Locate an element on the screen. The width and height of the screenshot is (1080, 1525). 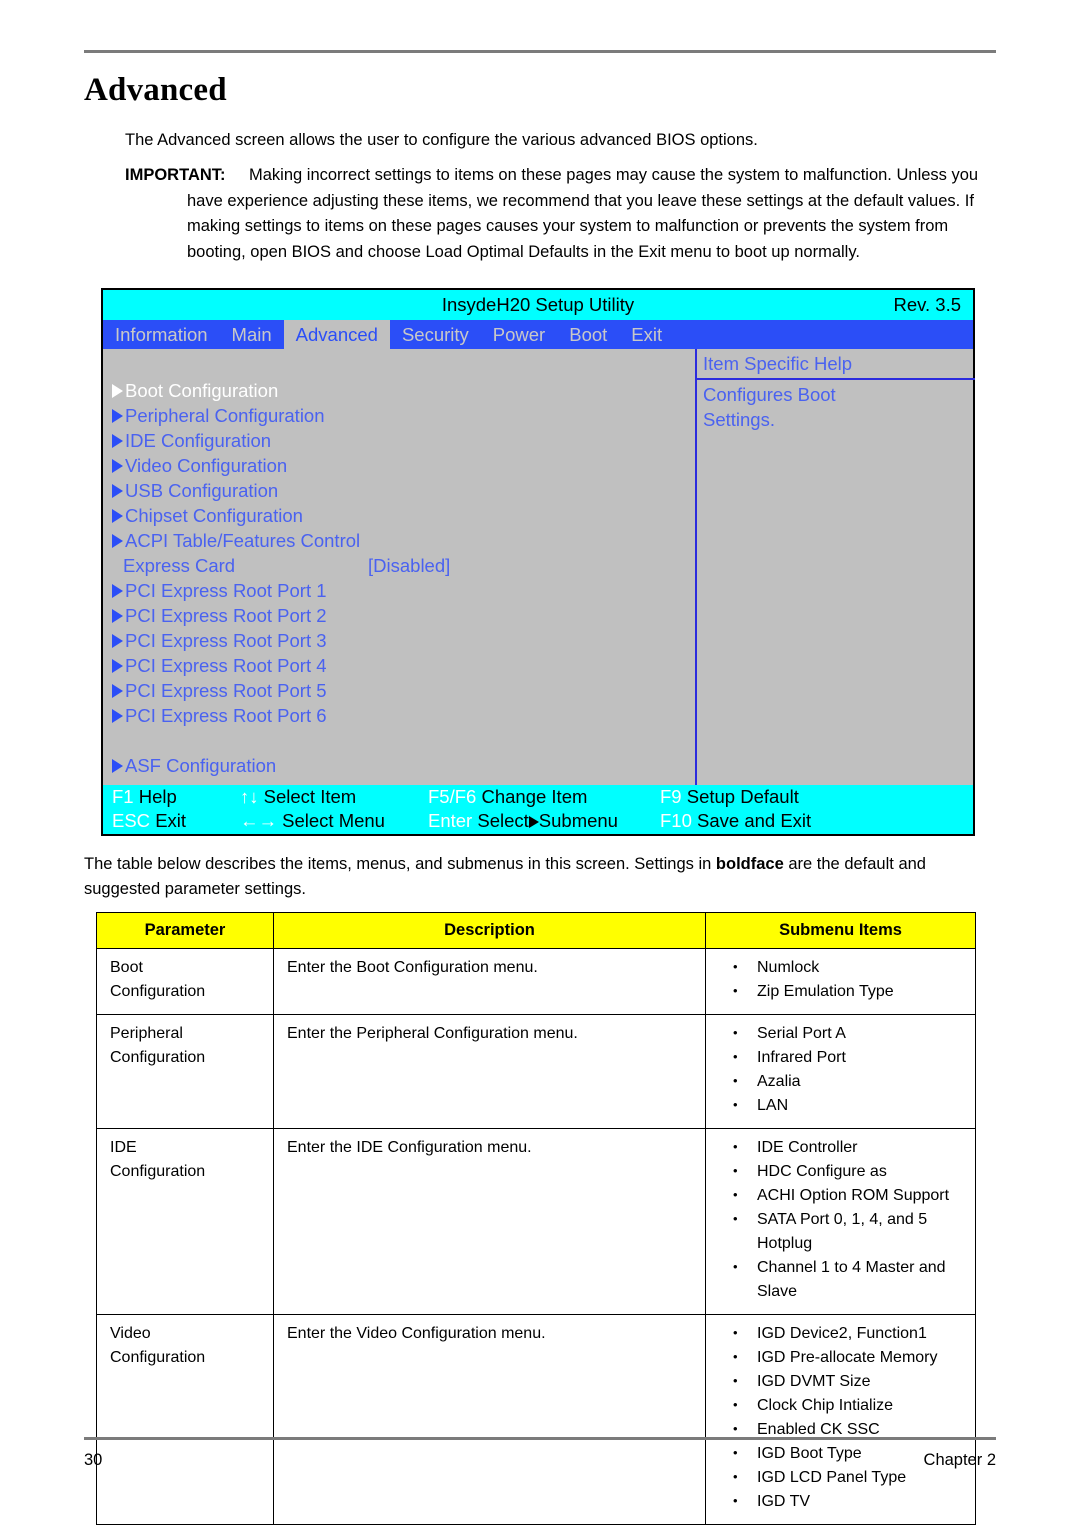
submenu-item: ACHI Option ROM Support is located at coordinates (842, 1195).